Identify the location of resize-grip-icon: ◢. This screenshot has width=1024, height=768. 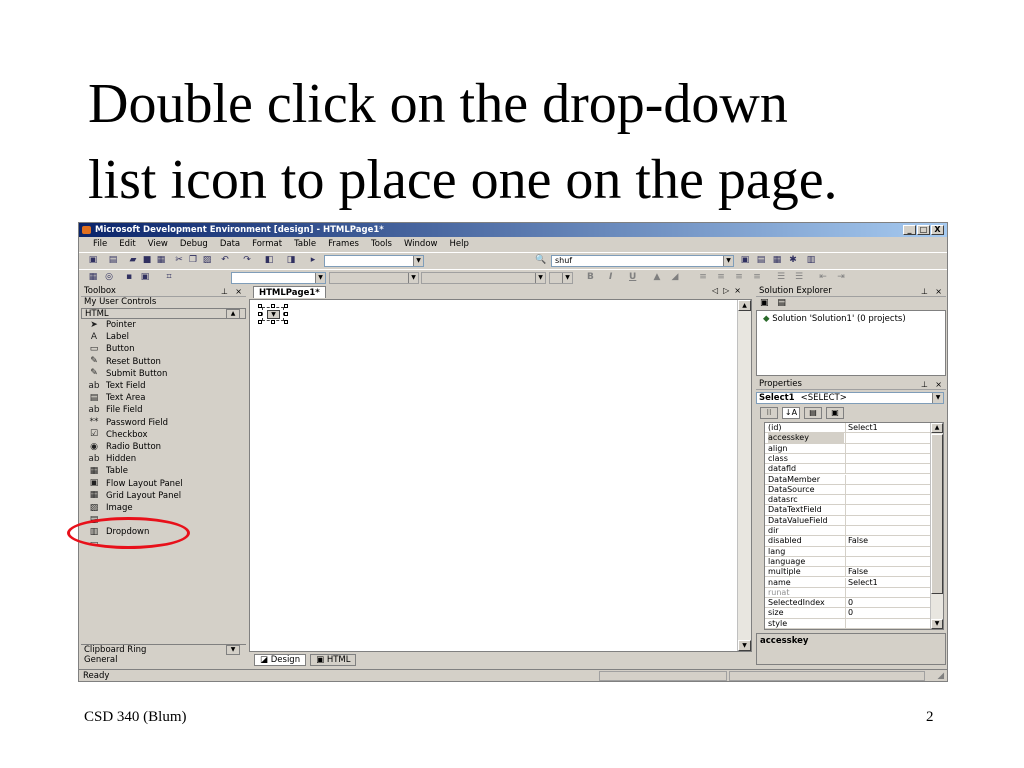
(940, 675).